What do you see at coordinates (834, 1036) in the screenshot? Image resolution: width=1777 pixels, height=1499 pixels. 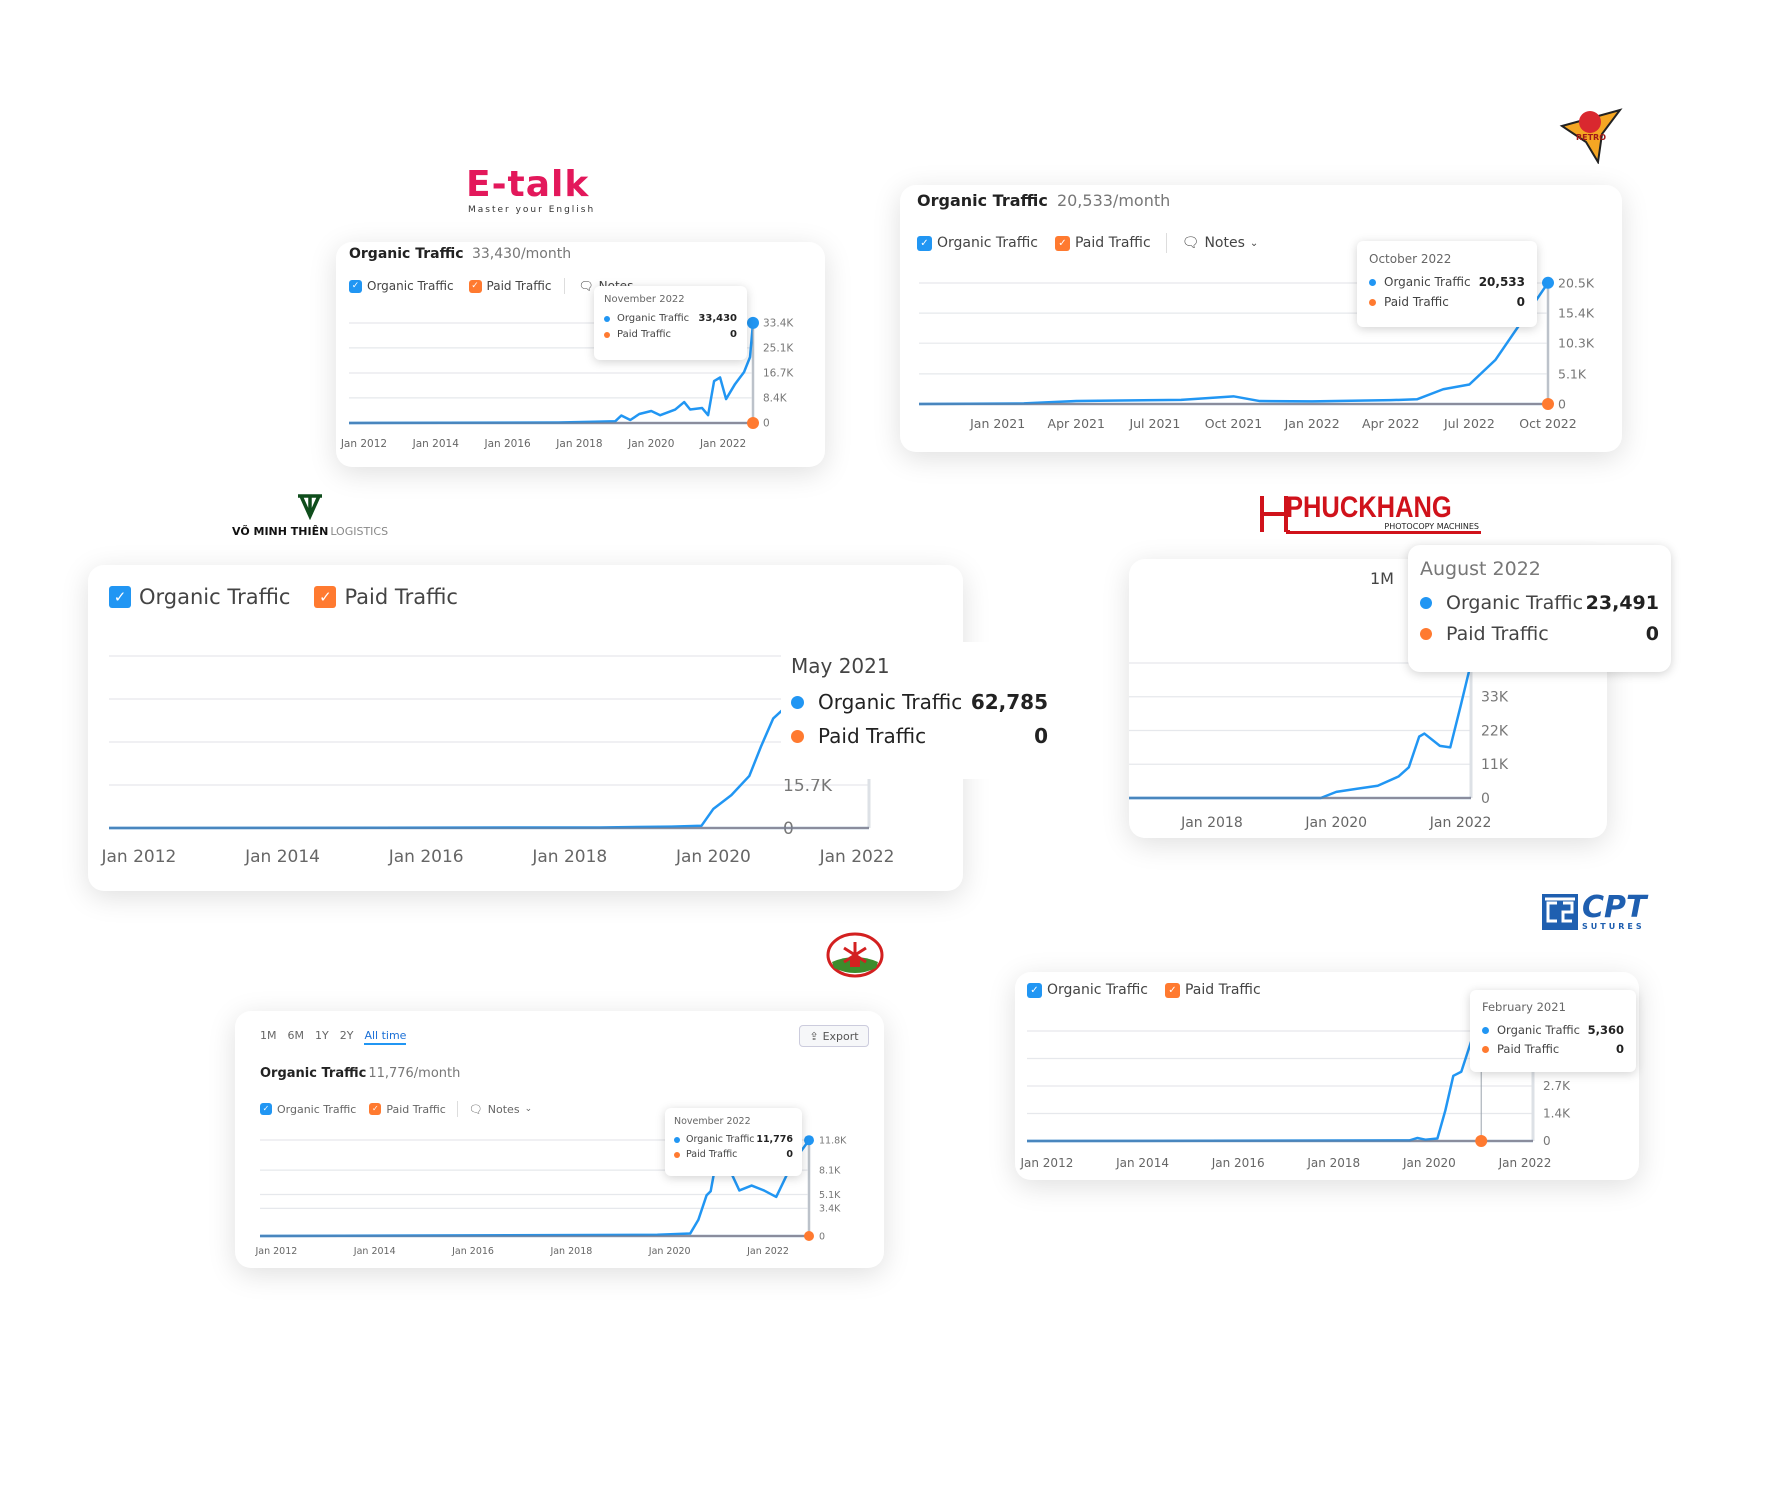 I see `export-button: ⇪ Export` at bounding box center [834, 1036].